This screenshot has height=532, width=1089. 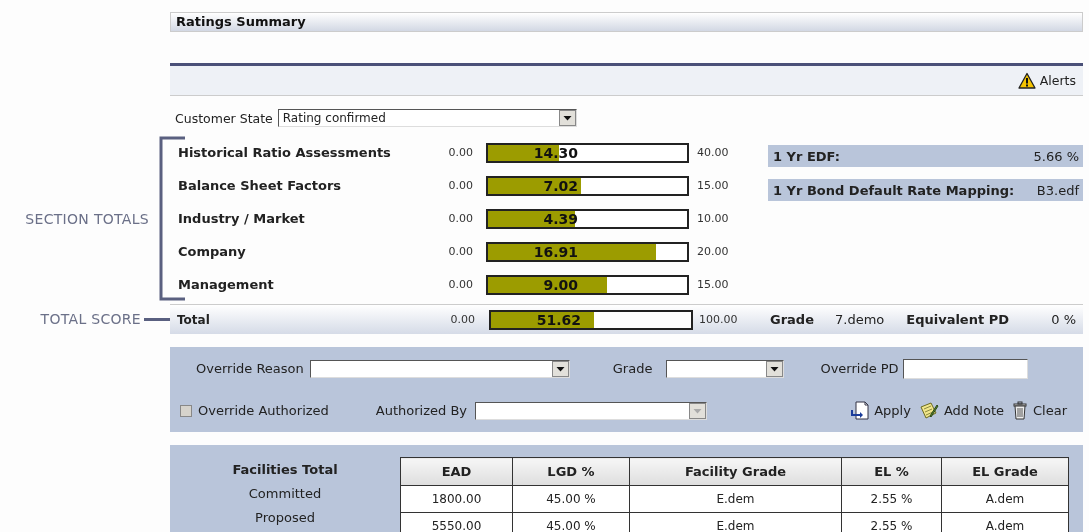 What do you see at coordinates (894, 190) in the screenshot?
I see `info-label: 1 Yr Bond Default Rate Mapping:` at bounding box center [894, 190].